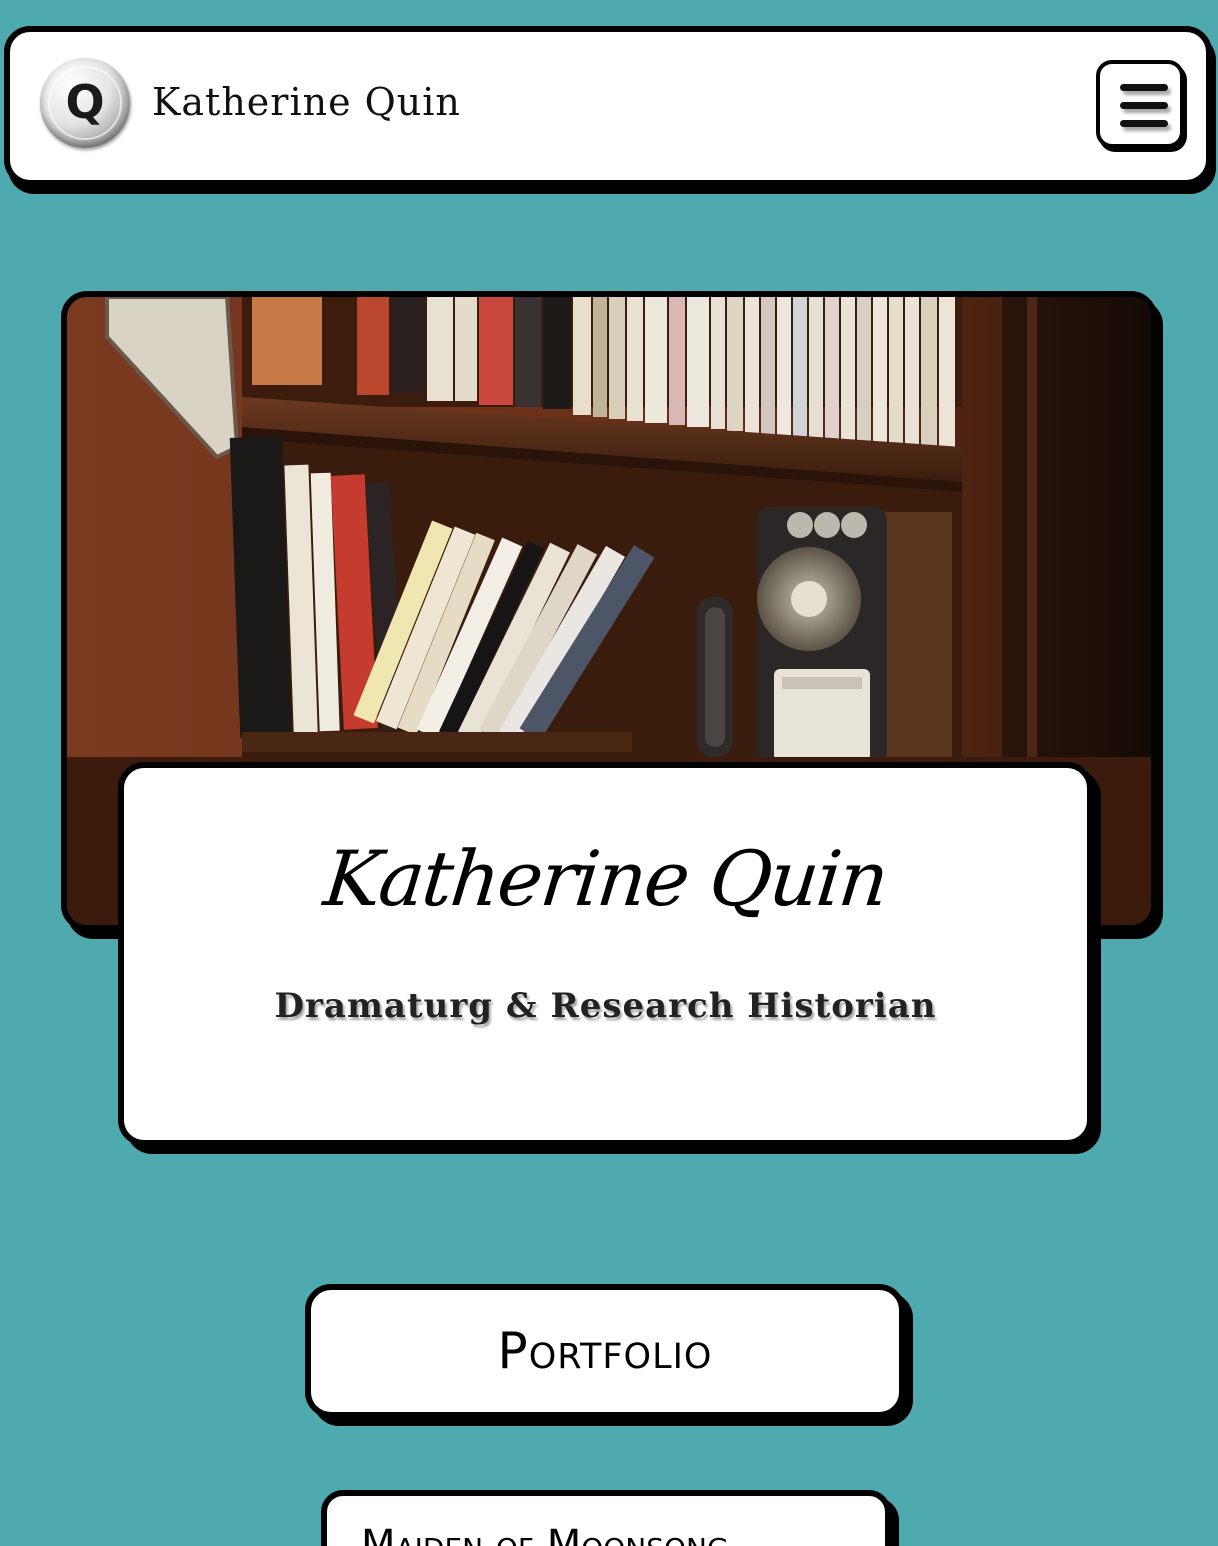 The height and width of the screenshot is (1546, 1218). Describe the element at coordinates (1144, 87) in the screenshot. I see `hamburger-menu-icon` at that location.